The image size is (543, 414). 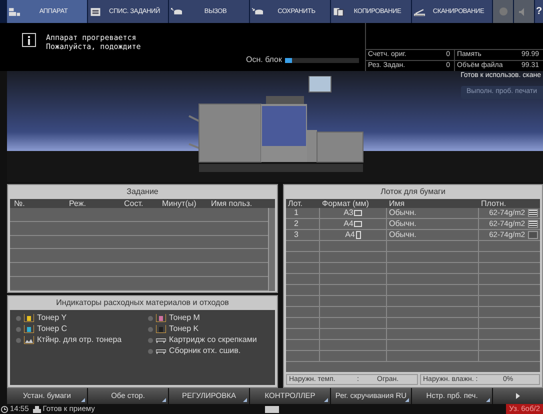 What do you see at coordinates (358, 235) in the screenshot?
I see `portrait-paper-icon` at bounding box center [358, 235].